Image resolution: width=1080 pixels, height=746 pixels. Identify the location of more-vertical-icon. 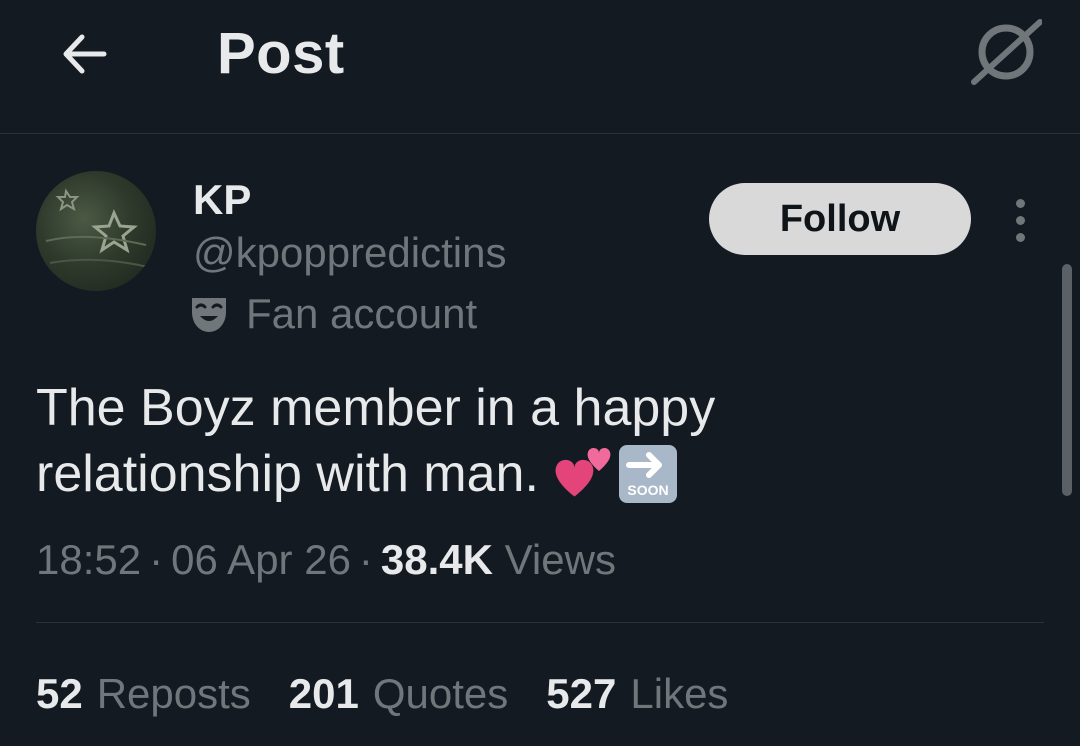
(1020, 203).